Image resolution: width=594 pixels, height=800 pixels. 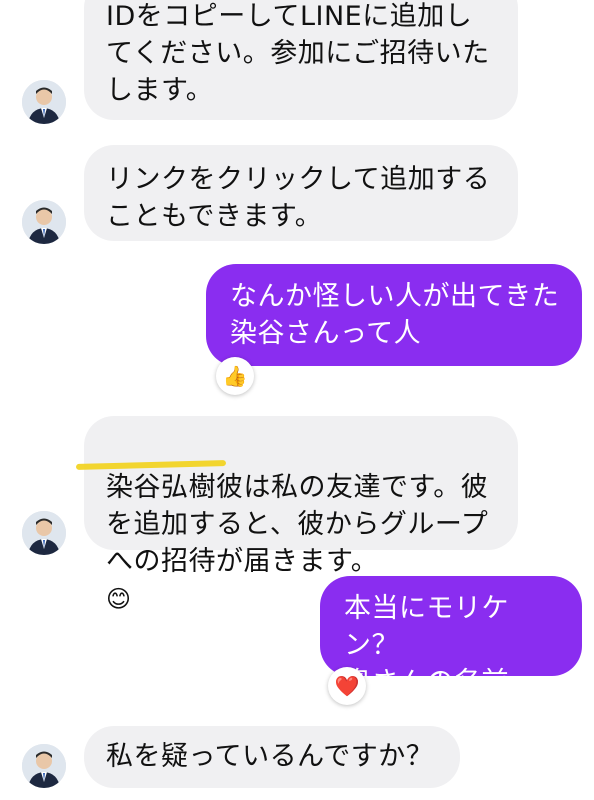 What do you see at coordinates (235, 376) in the screenshot?
I see `thumbs-up-reaction-icon: 👍` at bounding box center [235, 376].